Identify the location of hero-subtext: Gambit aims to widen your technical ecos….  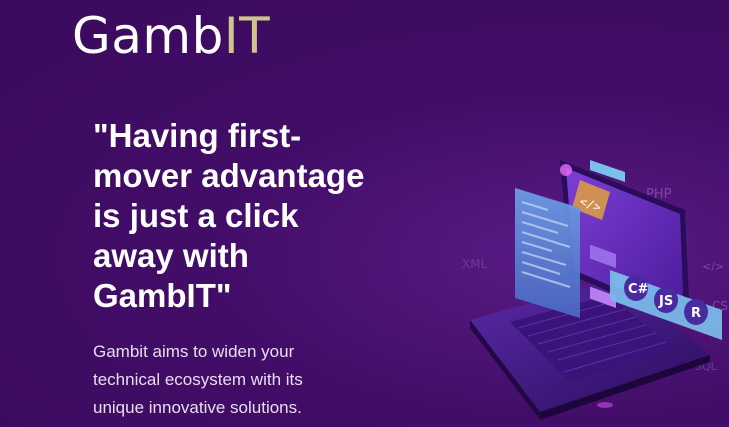
(198, 379).